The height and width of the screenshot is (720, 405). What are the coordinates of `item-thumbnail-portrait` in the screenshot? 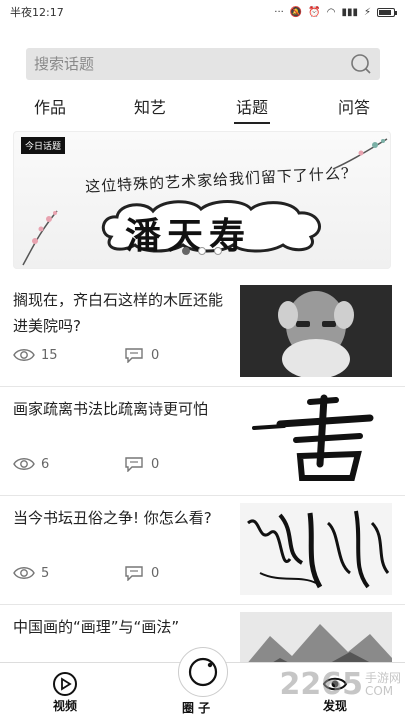 It's located at (316, 331).